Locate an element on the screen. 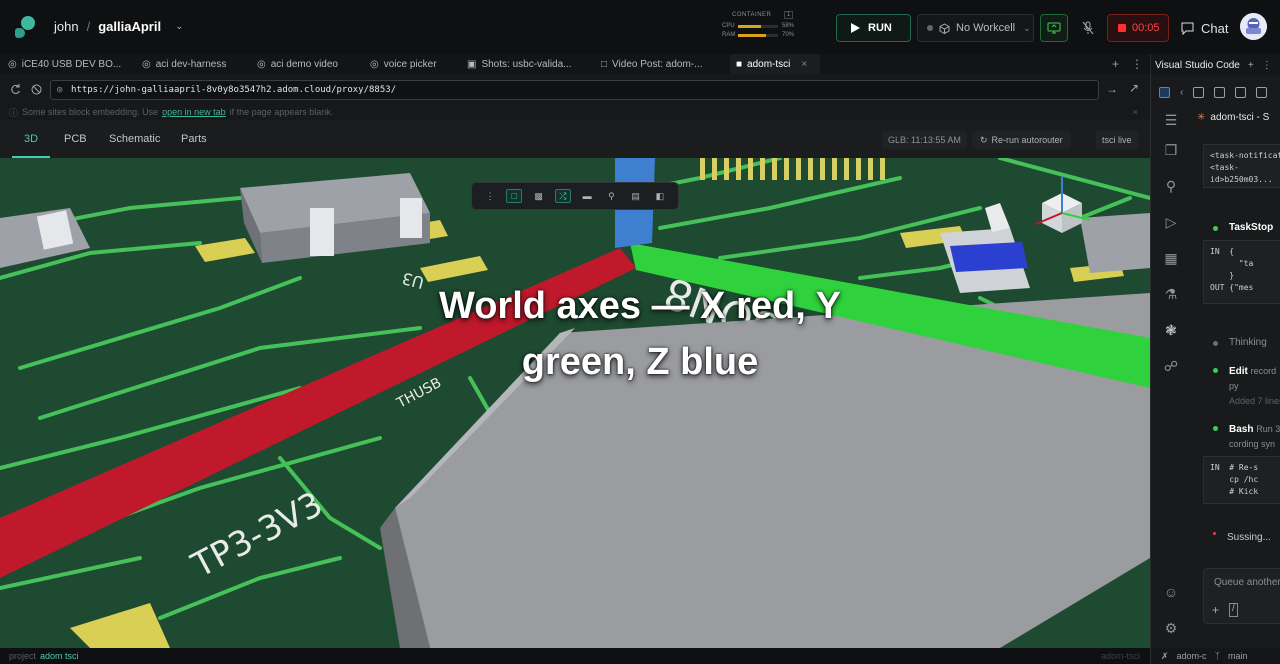 The height and width of the screenshot is (664, 1280). workcell-select: No Workcell ⌄ is located at coordinates (975, 28).